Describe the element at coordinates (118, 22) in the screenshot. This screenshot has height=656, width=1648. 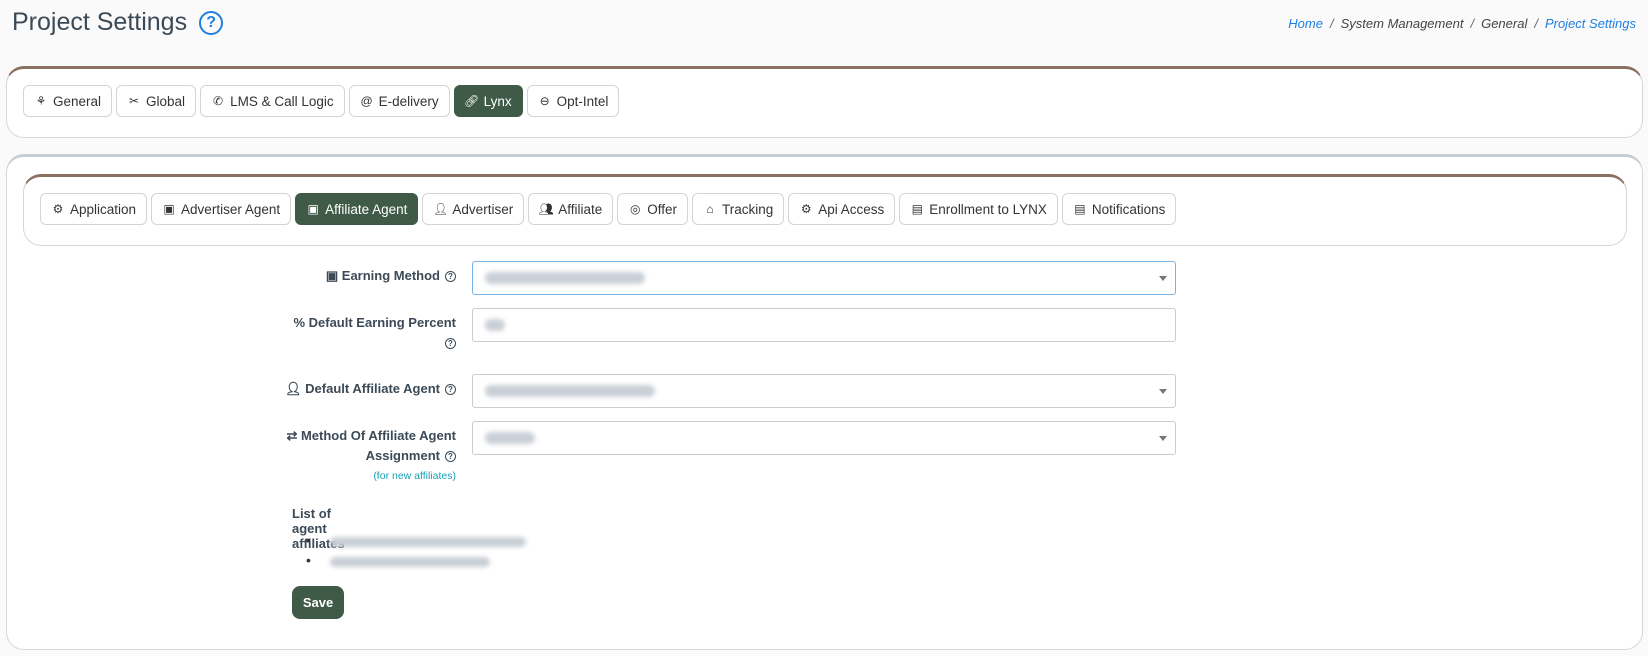
I see `page-title: Project Settings ?` at that location.